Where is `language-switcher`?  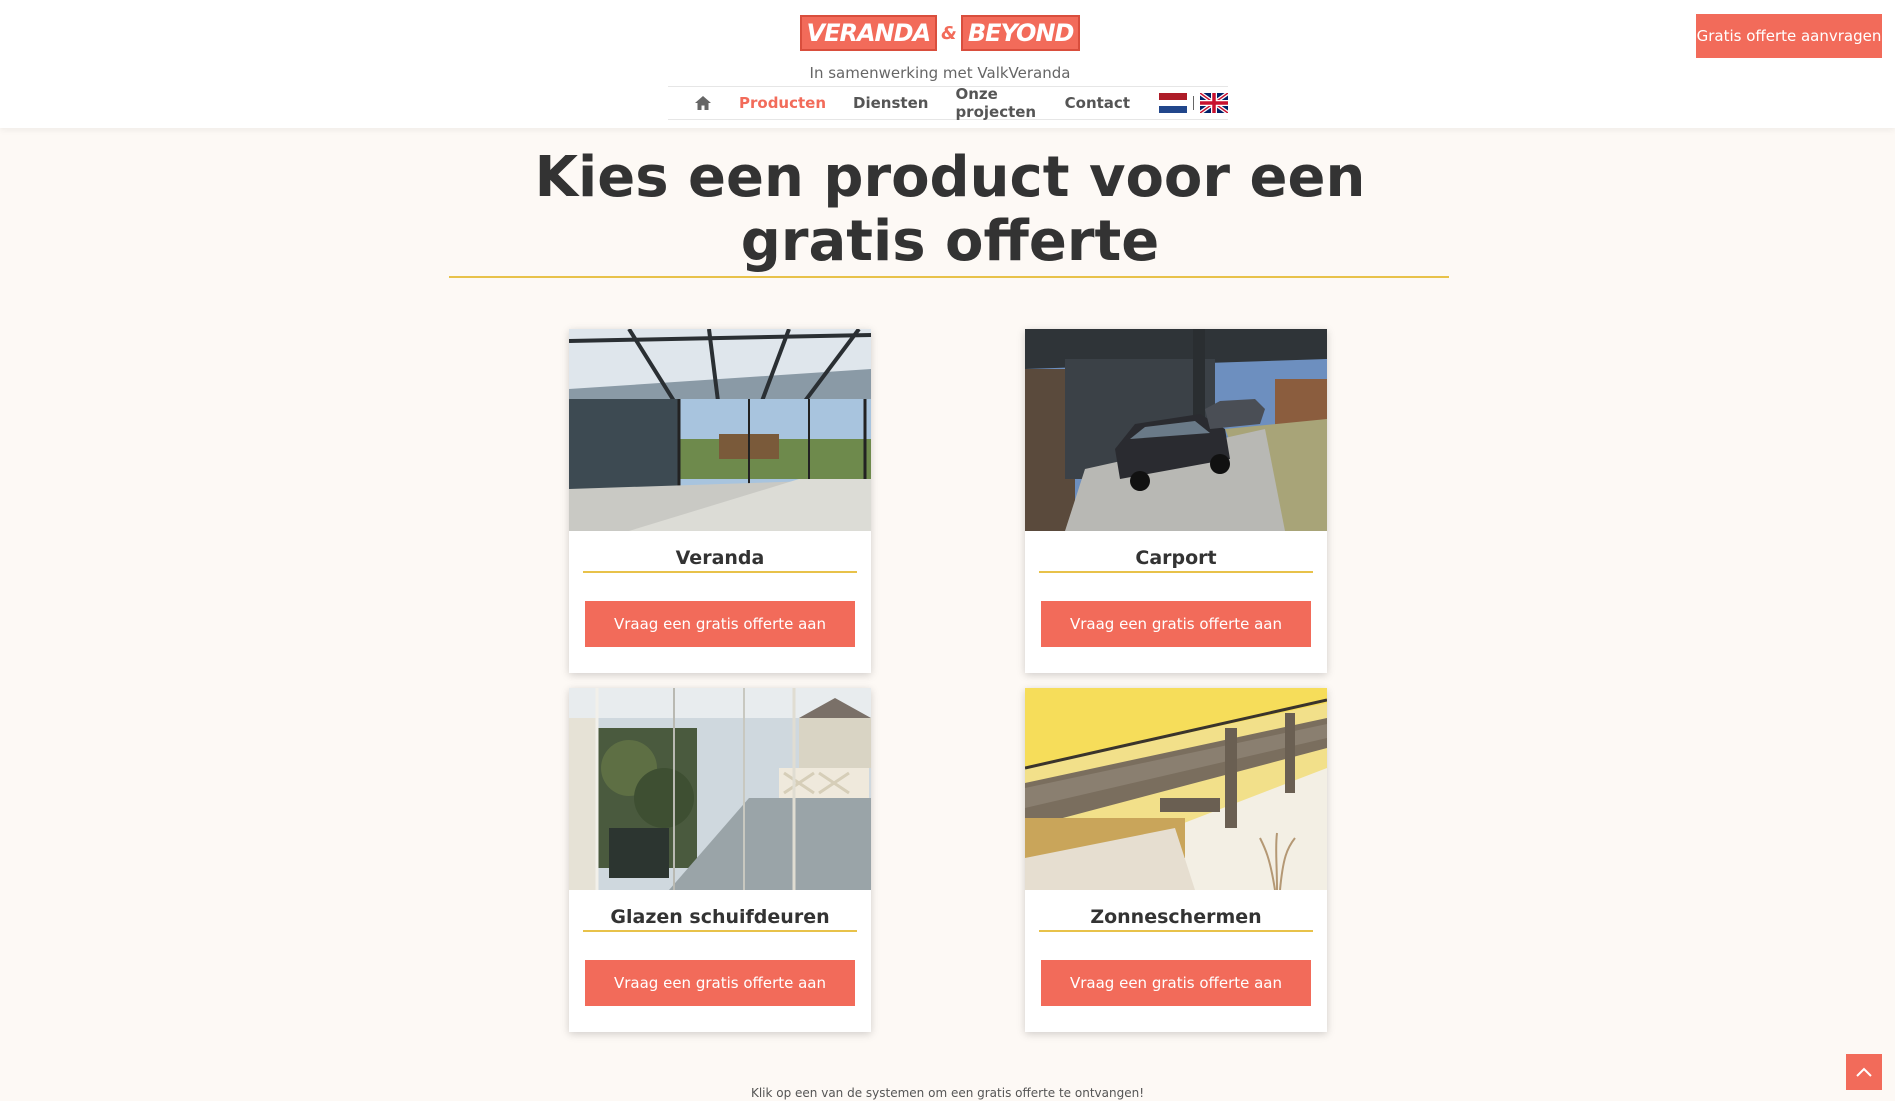 language-switcher is located at coordinates (1194, 103).